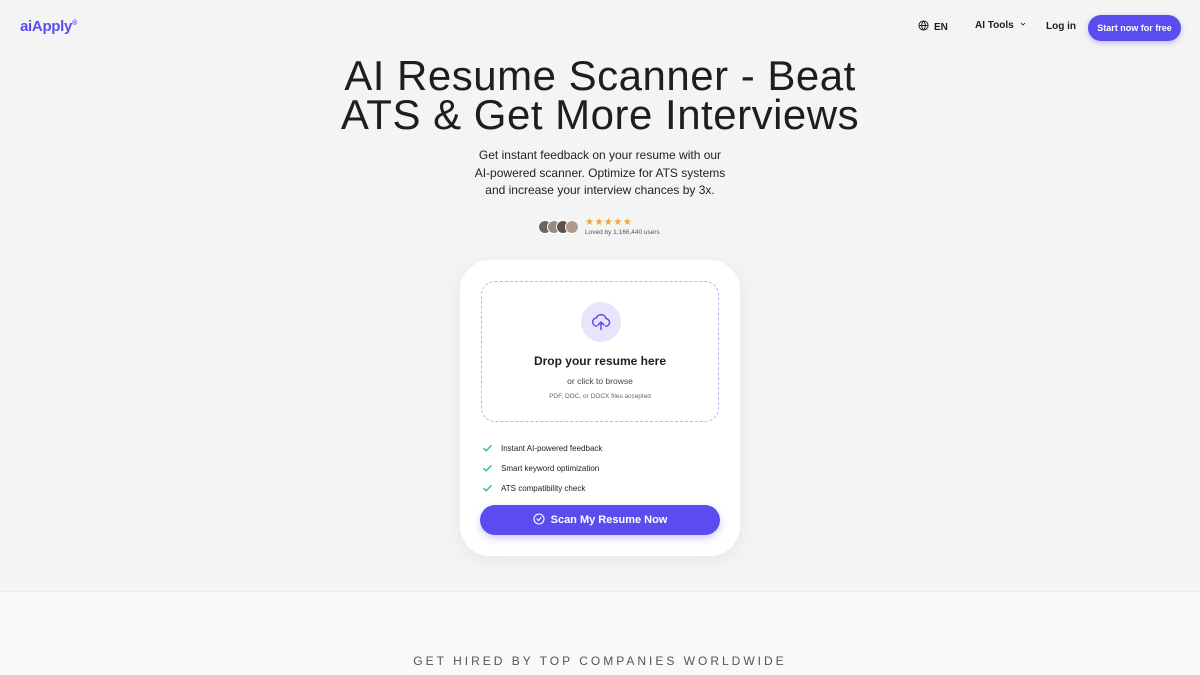 The width and height of the screenshot is (1200, 675). I want to click on globe-icon, so click(923, 27).